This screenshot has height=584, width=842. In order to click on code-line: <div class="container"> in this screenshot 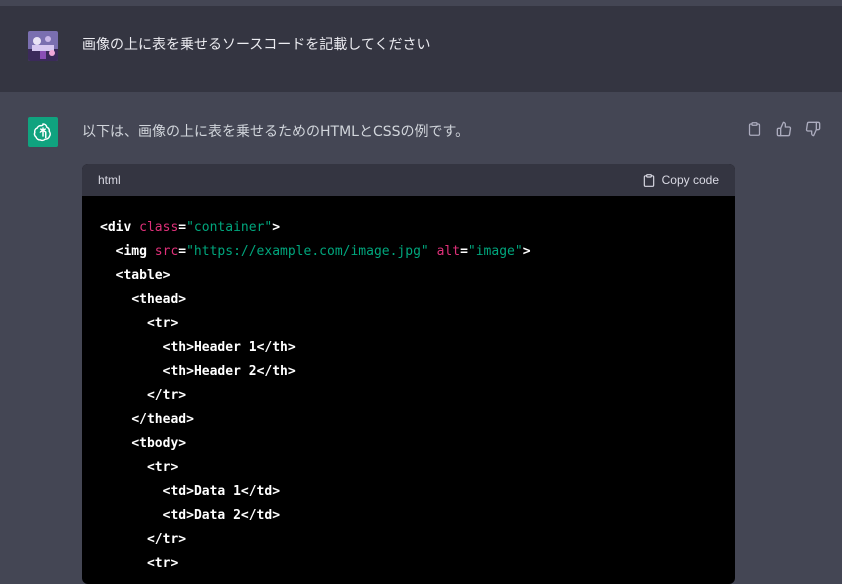, I will do `click(408, 228)`.